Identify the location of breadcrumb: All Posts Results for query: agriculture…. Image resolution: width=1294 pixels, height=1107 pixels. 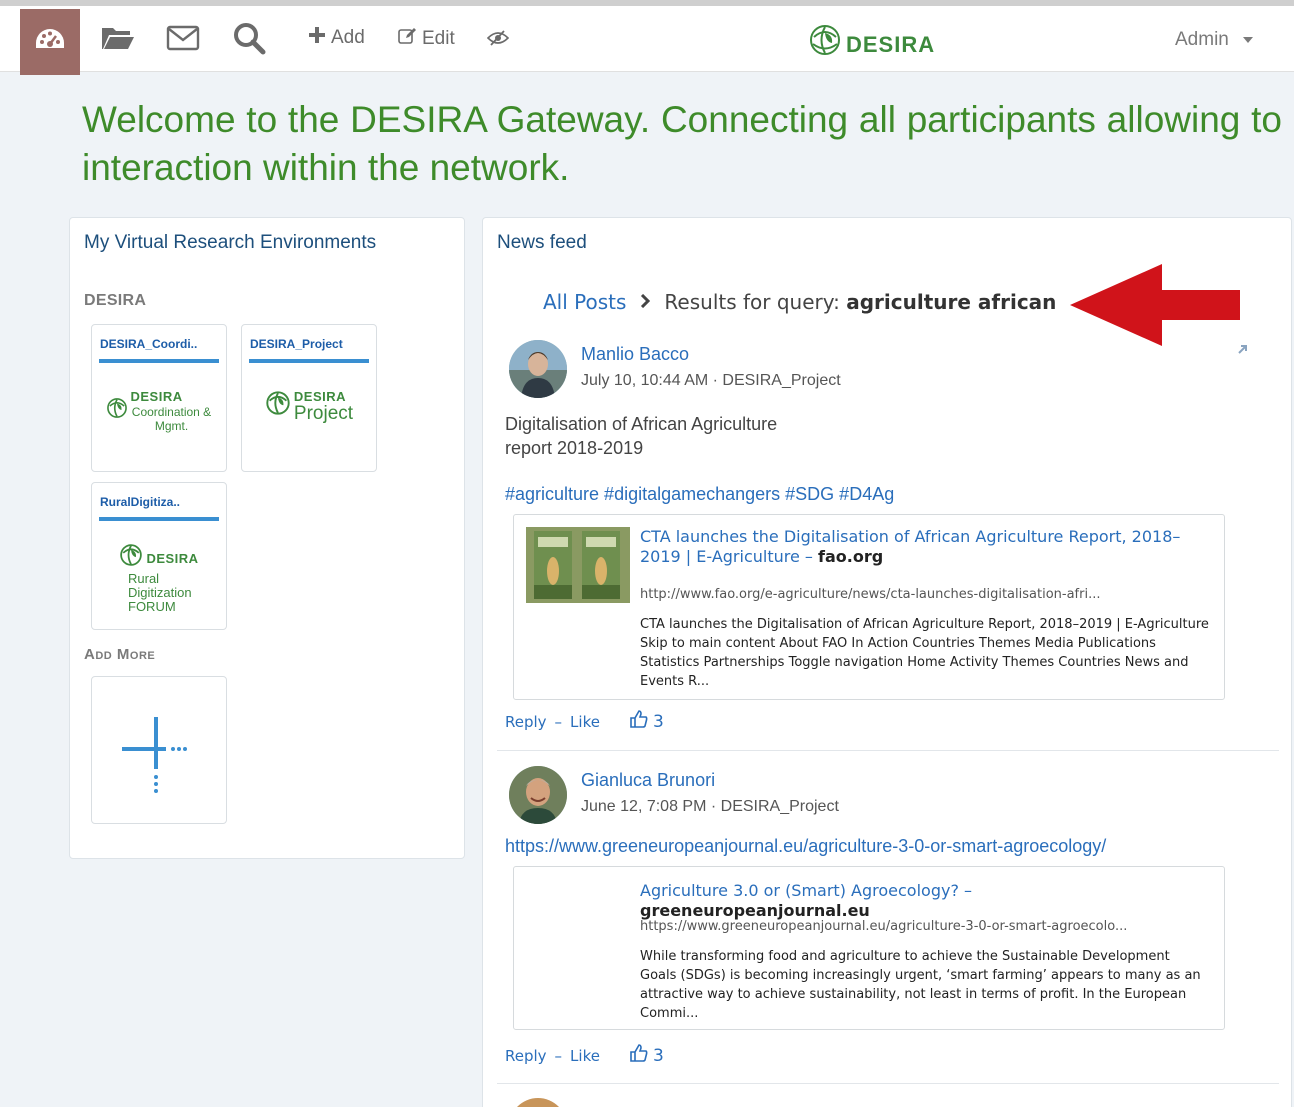
(799, 302).